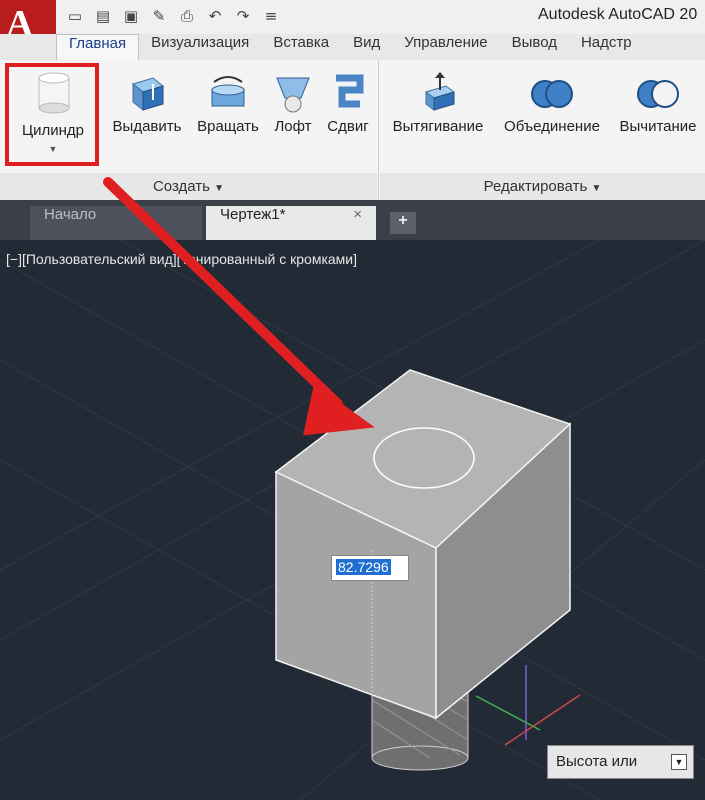 This screenshot has width=705, height=800. Describe the element at coordinates (159, 16) in the screenshot. I see `save-as-icon: ✎` at that location.